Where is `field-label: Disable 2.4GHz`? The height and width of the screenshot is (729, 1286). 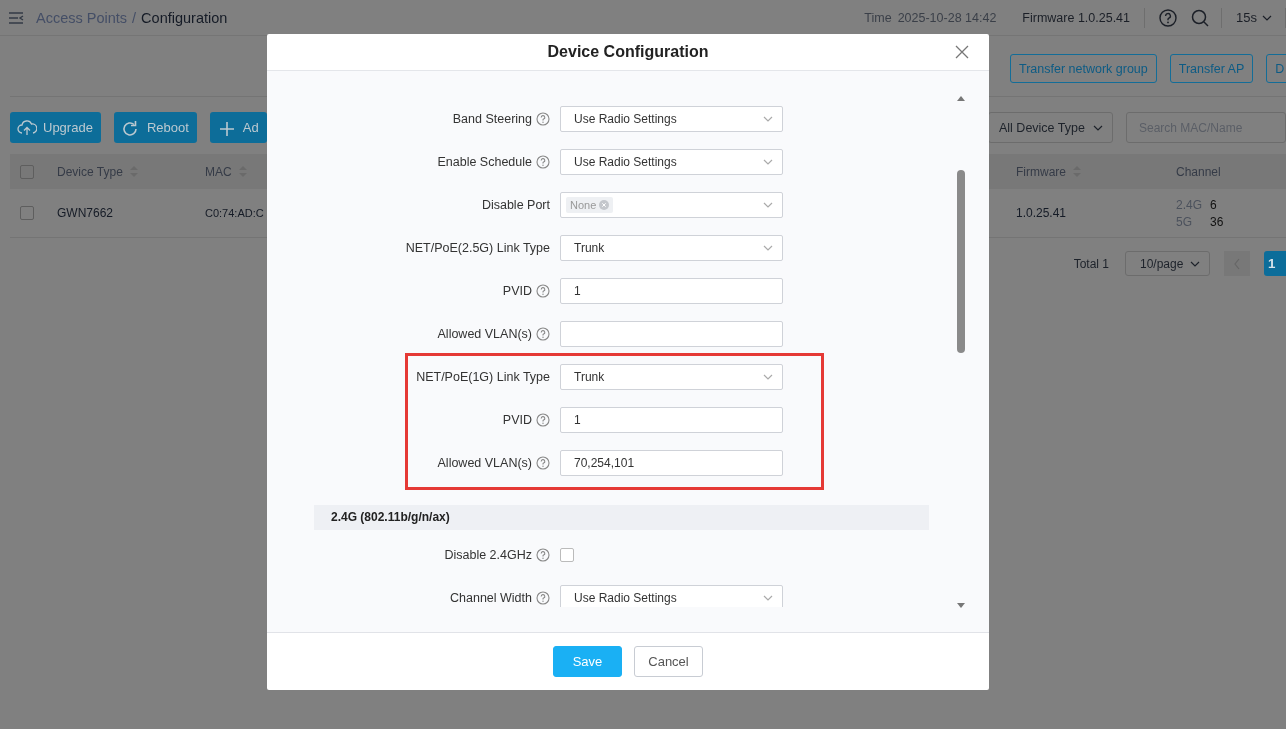 field-label: Disable 2.4GHz is located at coordinates (488, 555).